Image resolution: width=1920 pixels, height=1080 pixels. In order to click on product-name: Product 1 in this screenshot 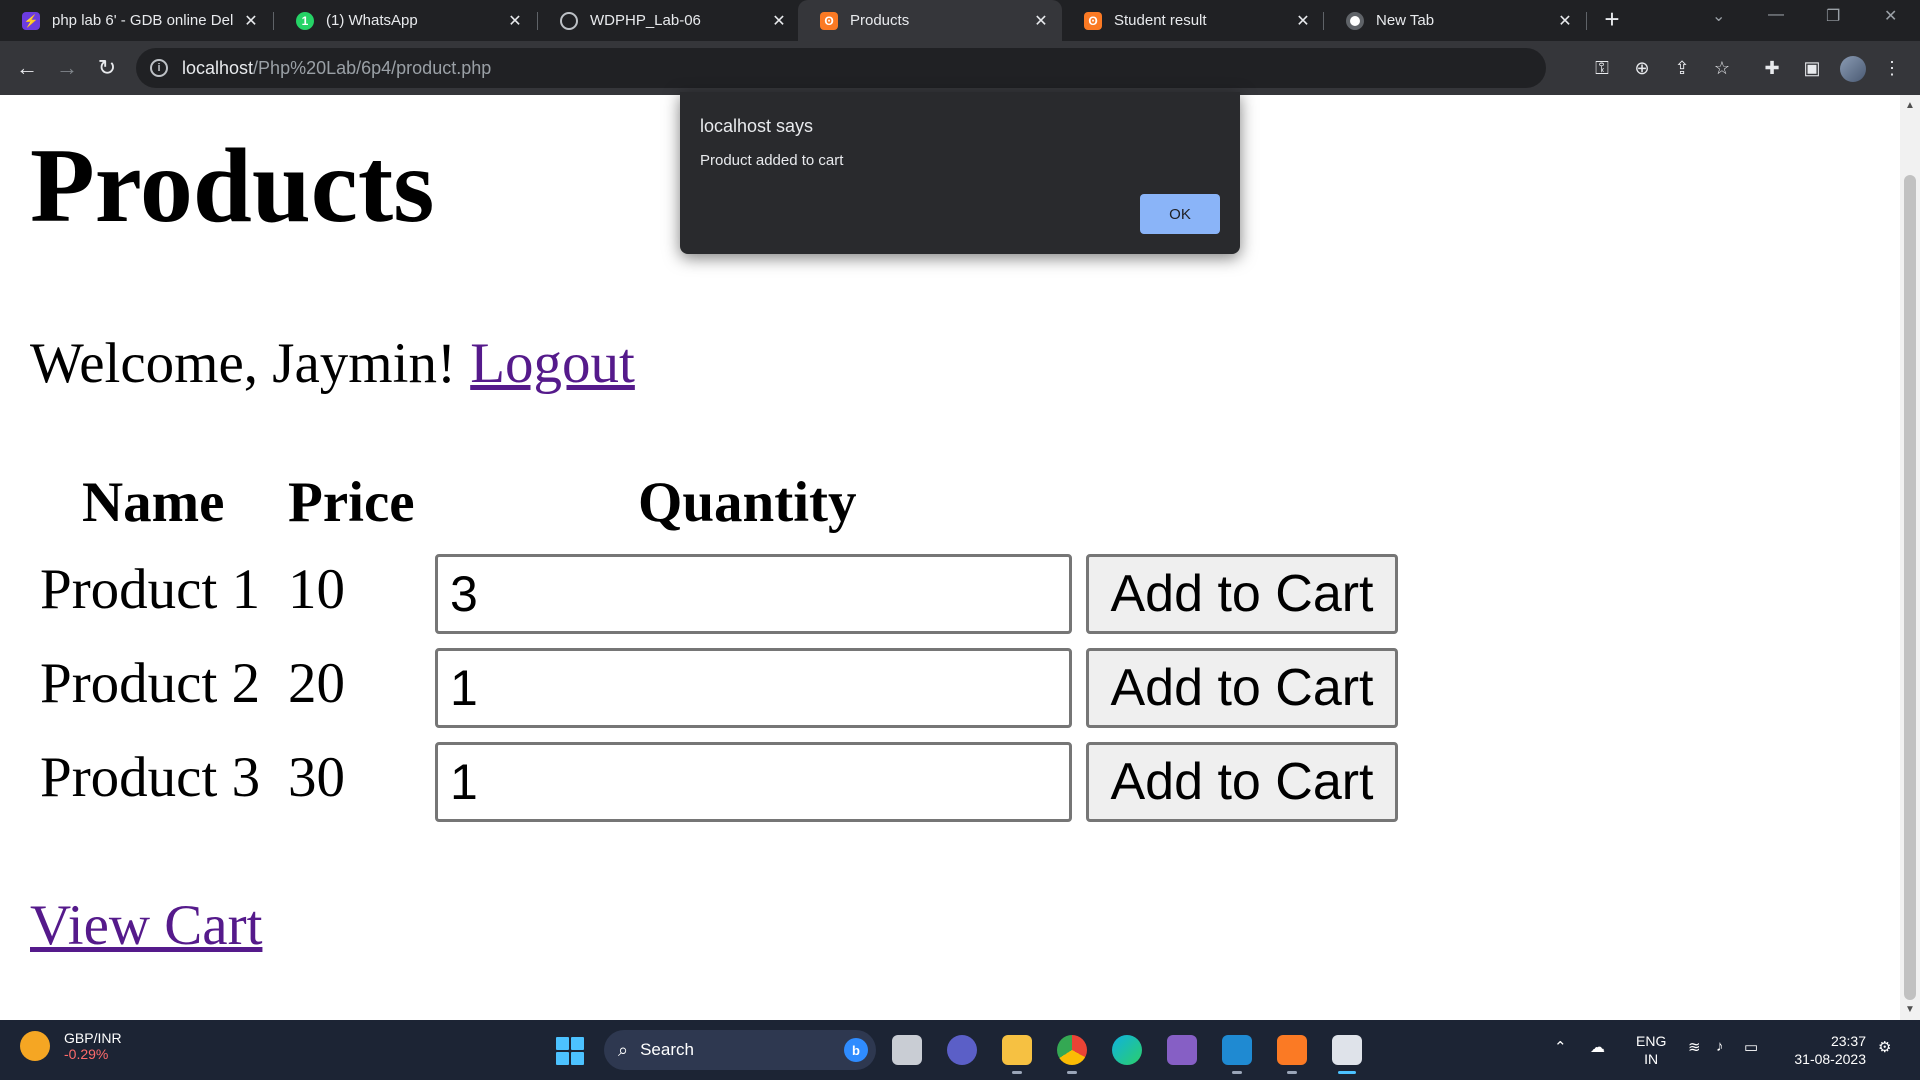, I will do `click(150, 589)`.